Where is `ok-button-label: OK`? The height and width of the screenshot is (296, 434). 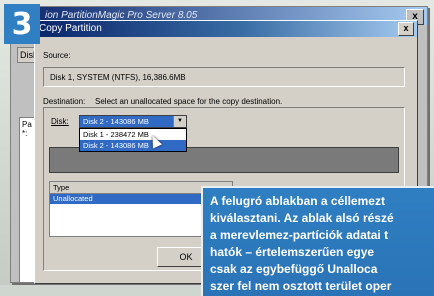
ok-button-label: OK is located at coordinates (186, 257).